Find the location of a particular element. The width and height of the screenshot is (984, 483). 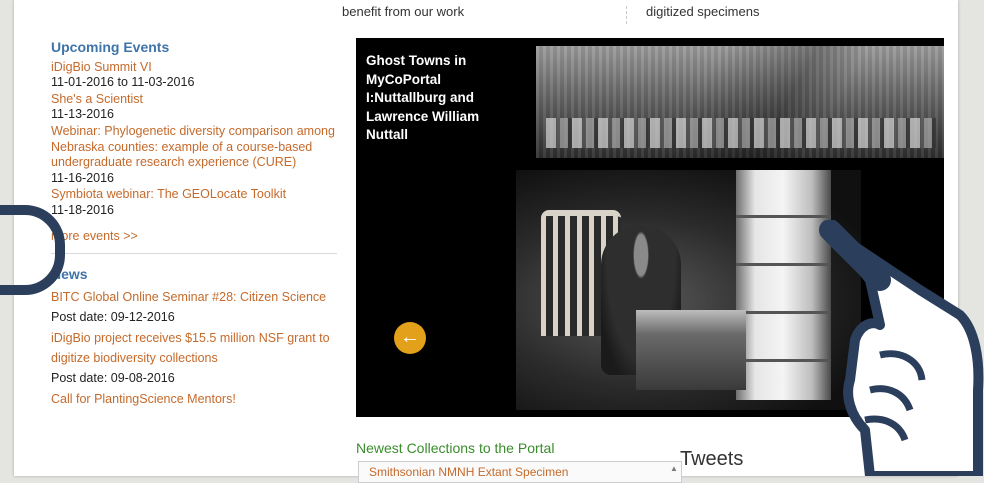

news-heading: News is located at coordinates (196, 275).